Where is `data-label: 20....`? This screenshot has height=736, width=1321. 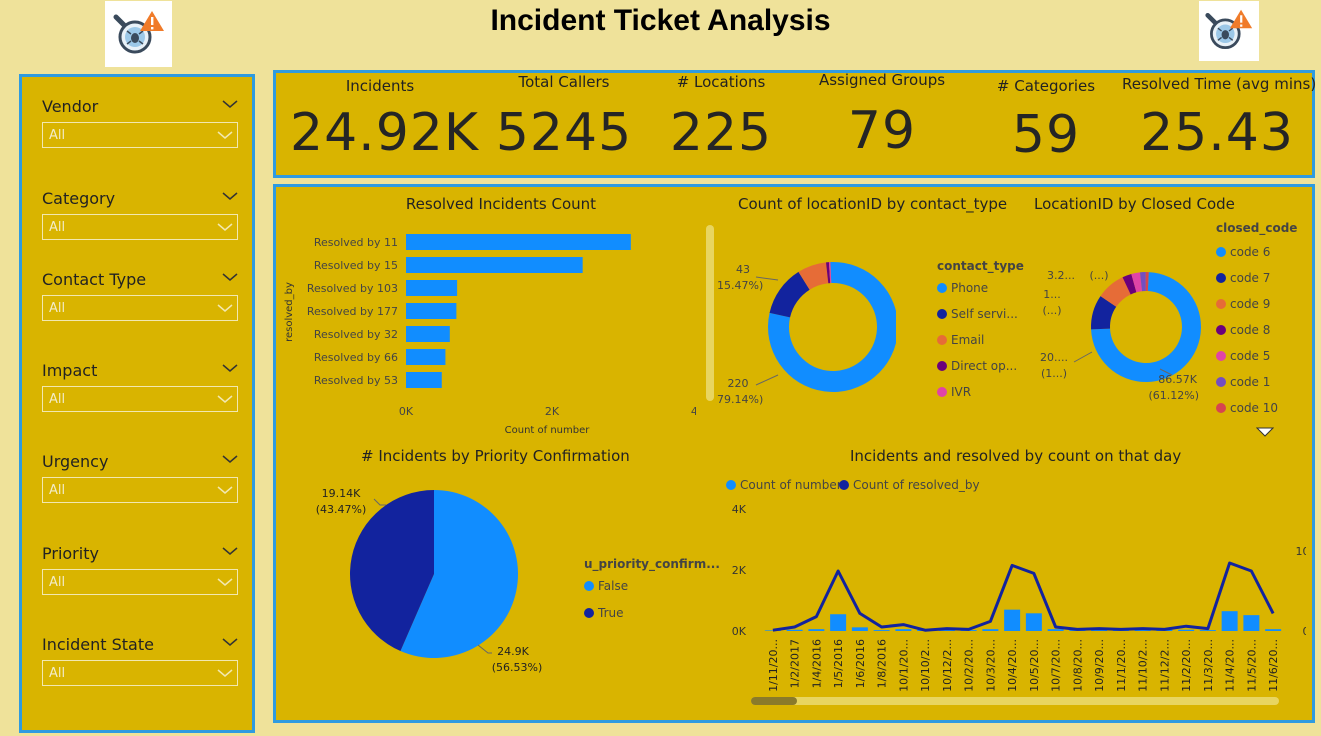
data-label: 20.... is located at coordinates (1054, 357).